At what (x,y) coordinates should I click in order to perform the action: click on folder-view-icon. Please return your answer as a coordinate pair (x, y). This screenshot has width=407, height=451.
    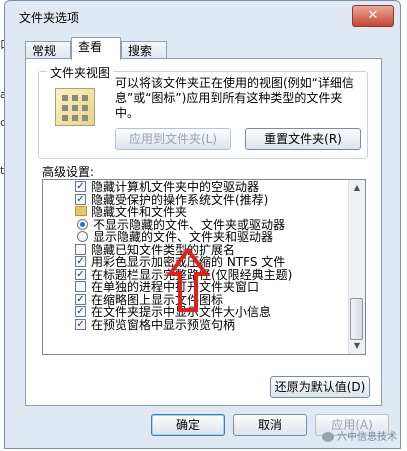
    Looking at the image, I should click on (75, 107).